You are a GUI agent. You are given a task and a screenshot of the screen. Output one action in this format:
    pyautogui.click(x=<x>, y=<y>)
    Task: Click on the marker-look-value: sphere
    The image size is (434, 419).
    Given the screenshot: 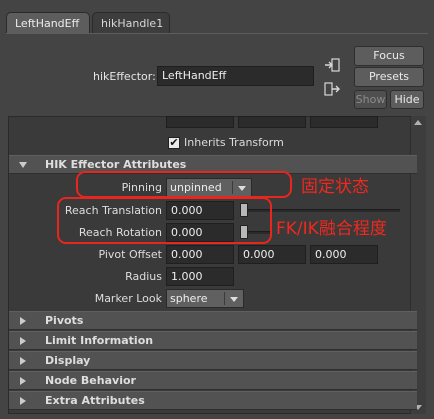 What is the action you would take?
    pyautogui.click(x=189, y=298)
    